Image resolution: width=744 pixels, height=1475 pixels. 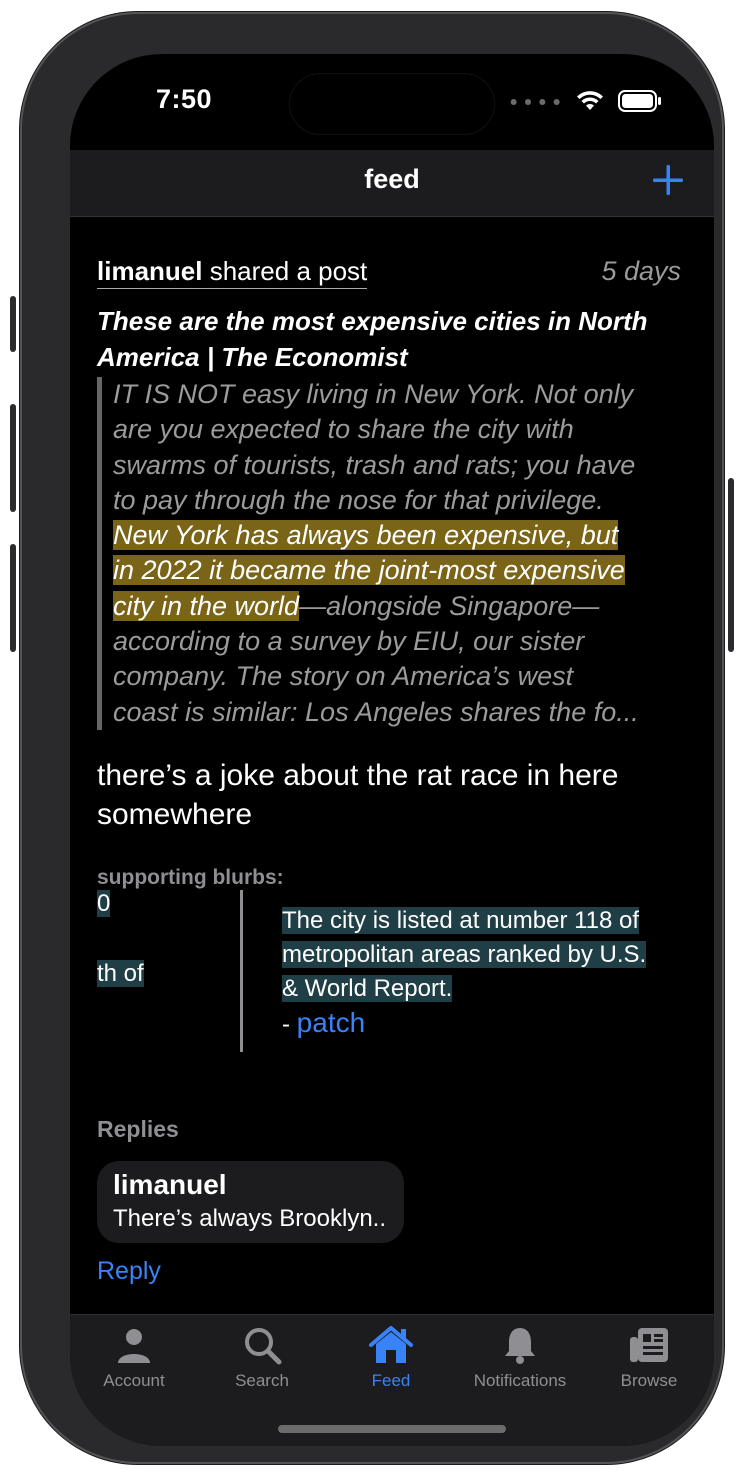 What do you see at coordinates (392, 1429) in the screenshot?
I see `home-indicator` at bounding box center [392, 1429].